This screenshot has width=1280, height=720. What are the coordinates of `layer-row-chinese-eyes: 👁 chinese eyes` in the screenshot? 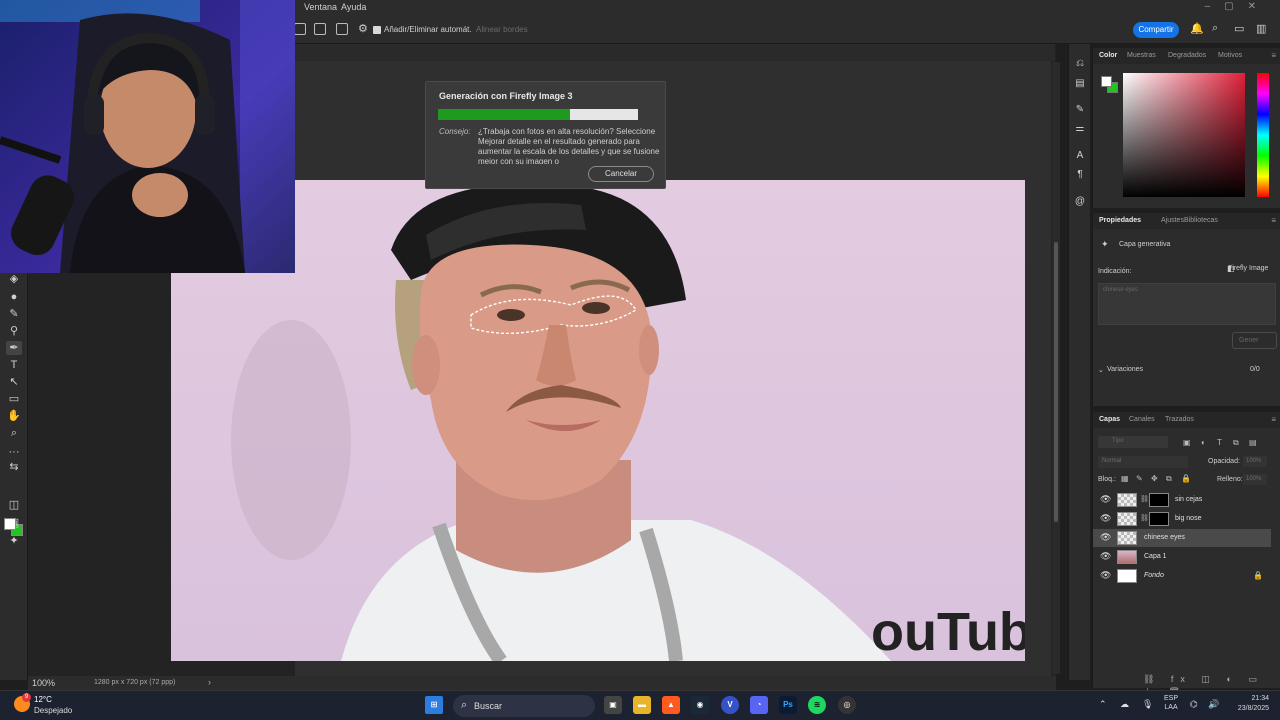 It's located at (1182, 538).